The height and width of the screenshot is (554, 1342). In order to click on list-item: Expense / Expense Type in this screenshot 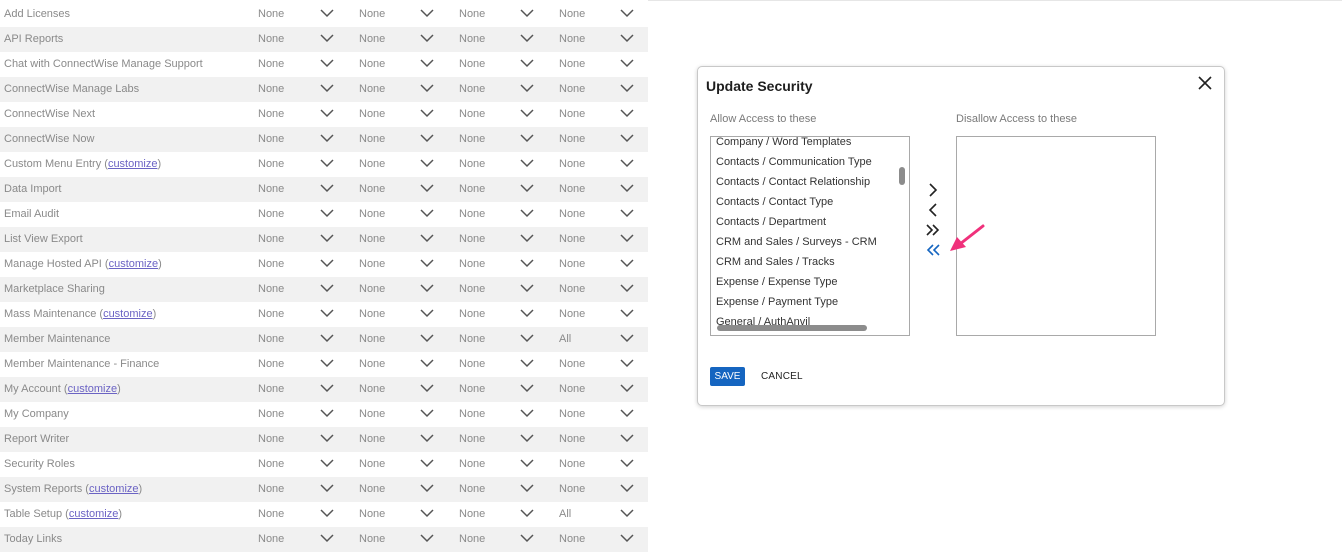, I will do `click(777, 282)`.